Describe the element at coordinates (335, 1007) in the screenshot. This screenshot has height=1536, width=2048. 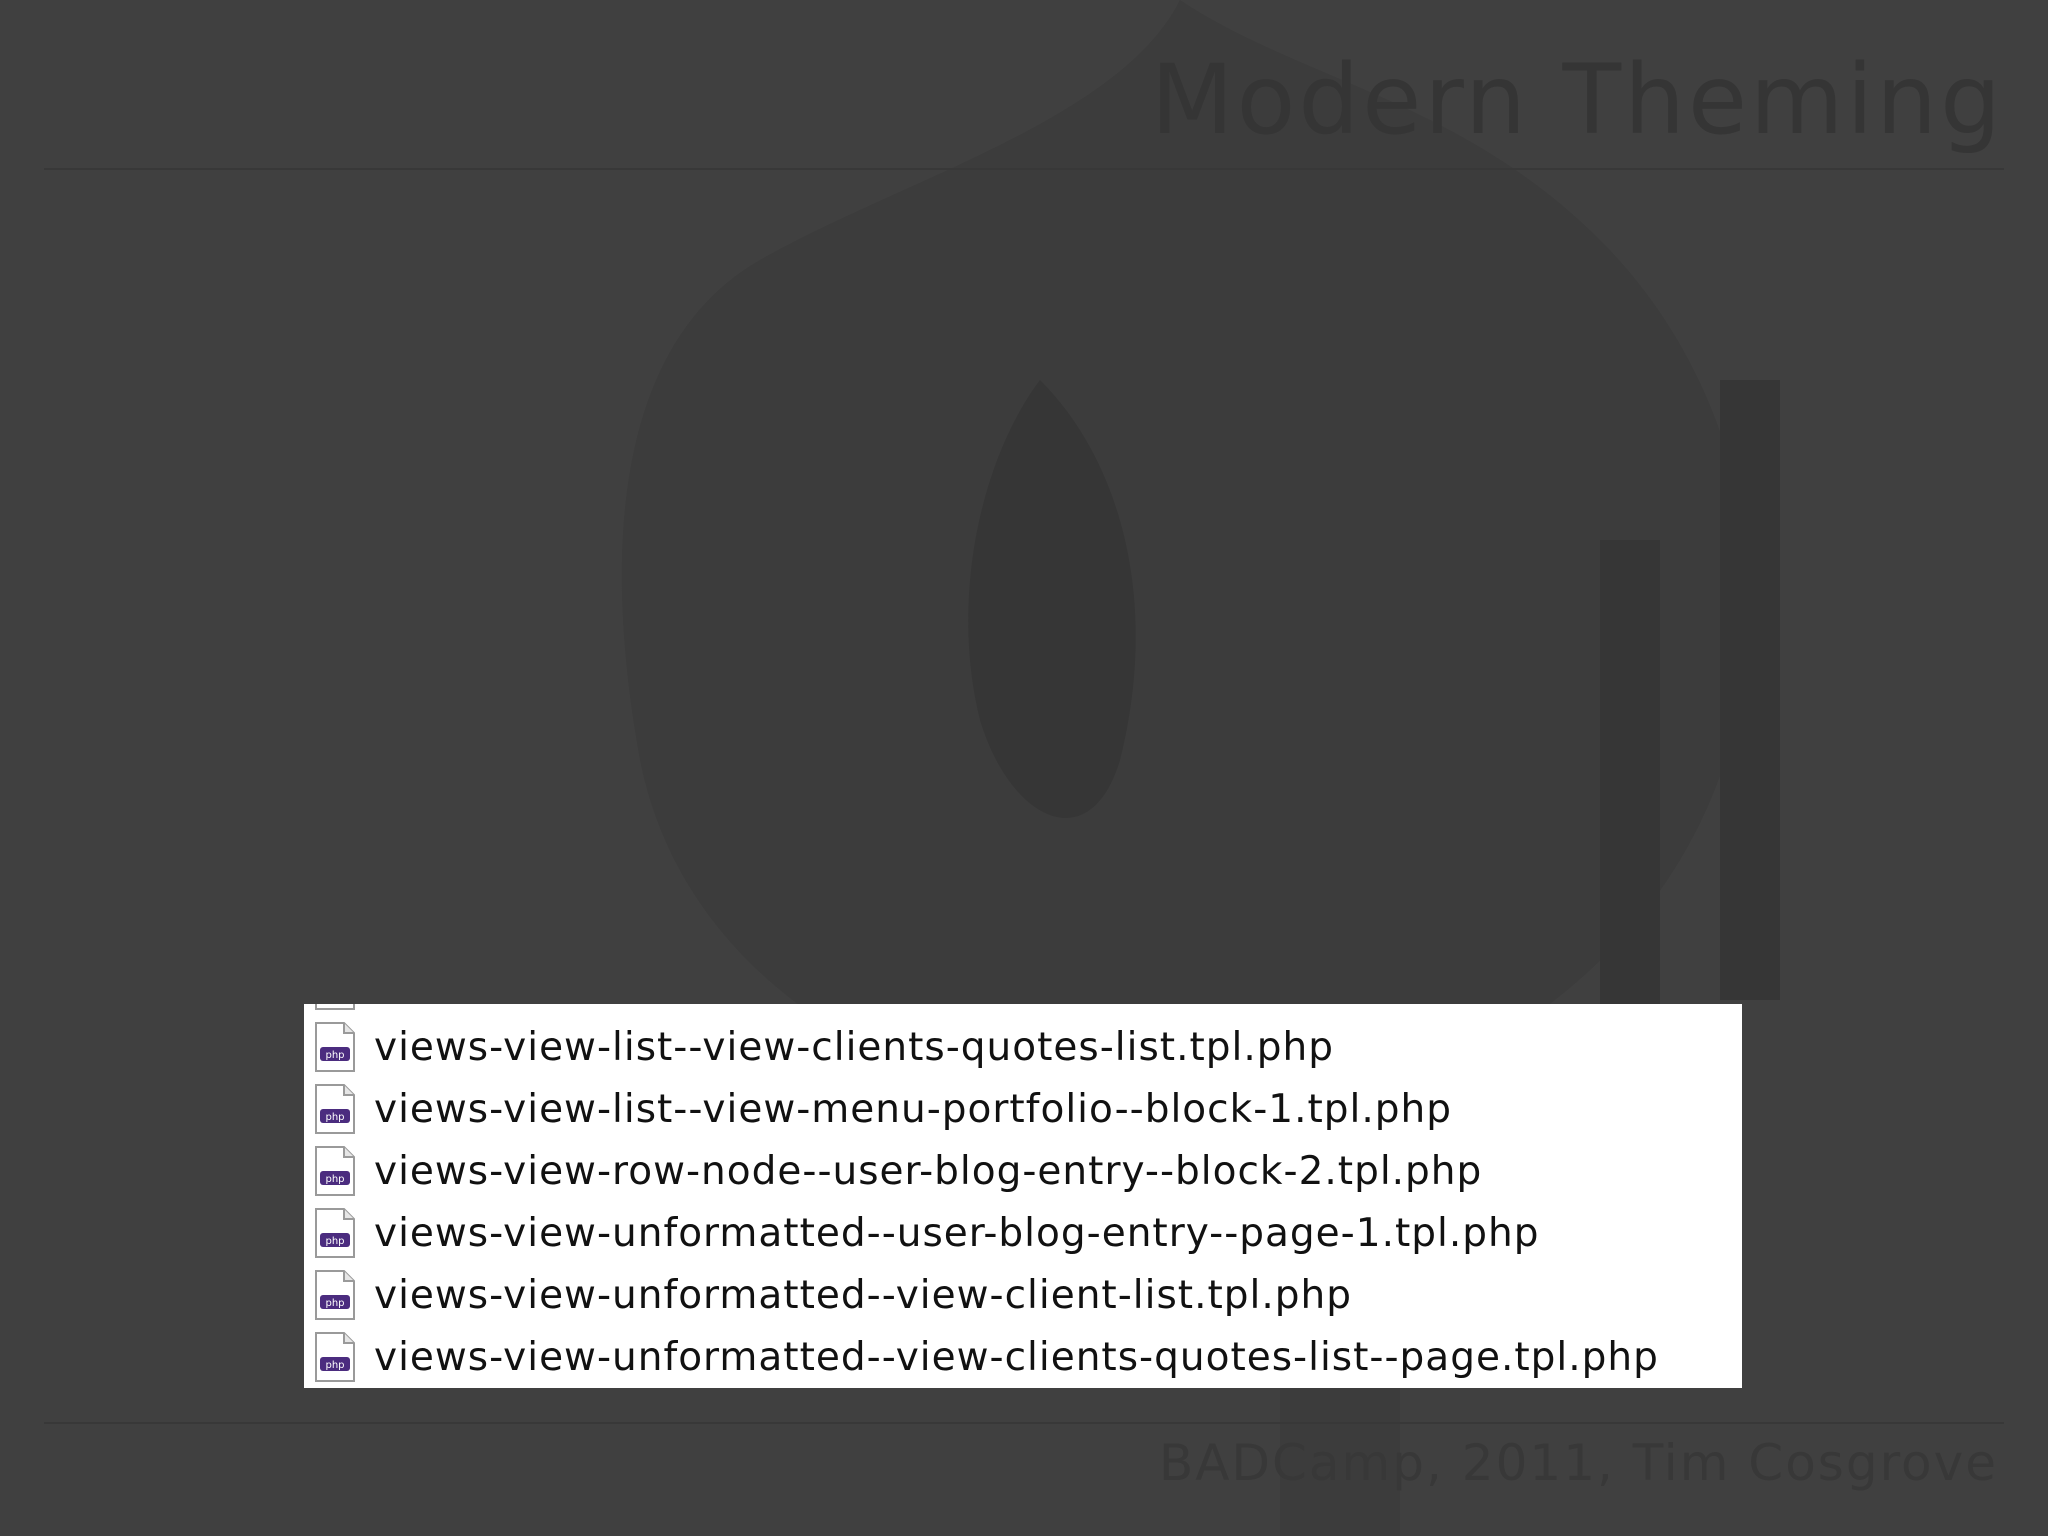
I see `php-file-icon` at that location.